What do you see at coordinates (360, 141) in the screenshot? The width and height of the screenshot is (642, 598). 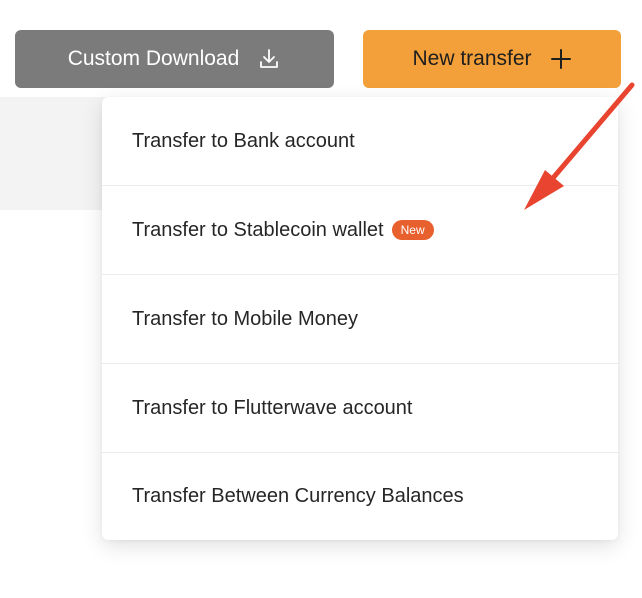 I see `menu-item-bank-account: Transfer to Bank account` at bounding box center [360, 141].